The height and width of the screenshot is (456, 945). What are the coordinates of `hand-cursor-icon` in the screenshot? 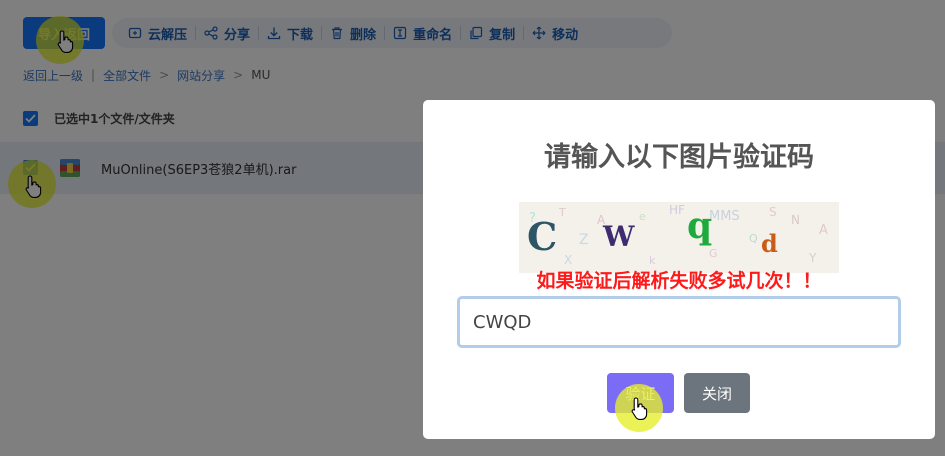 It's located at (640, 408).